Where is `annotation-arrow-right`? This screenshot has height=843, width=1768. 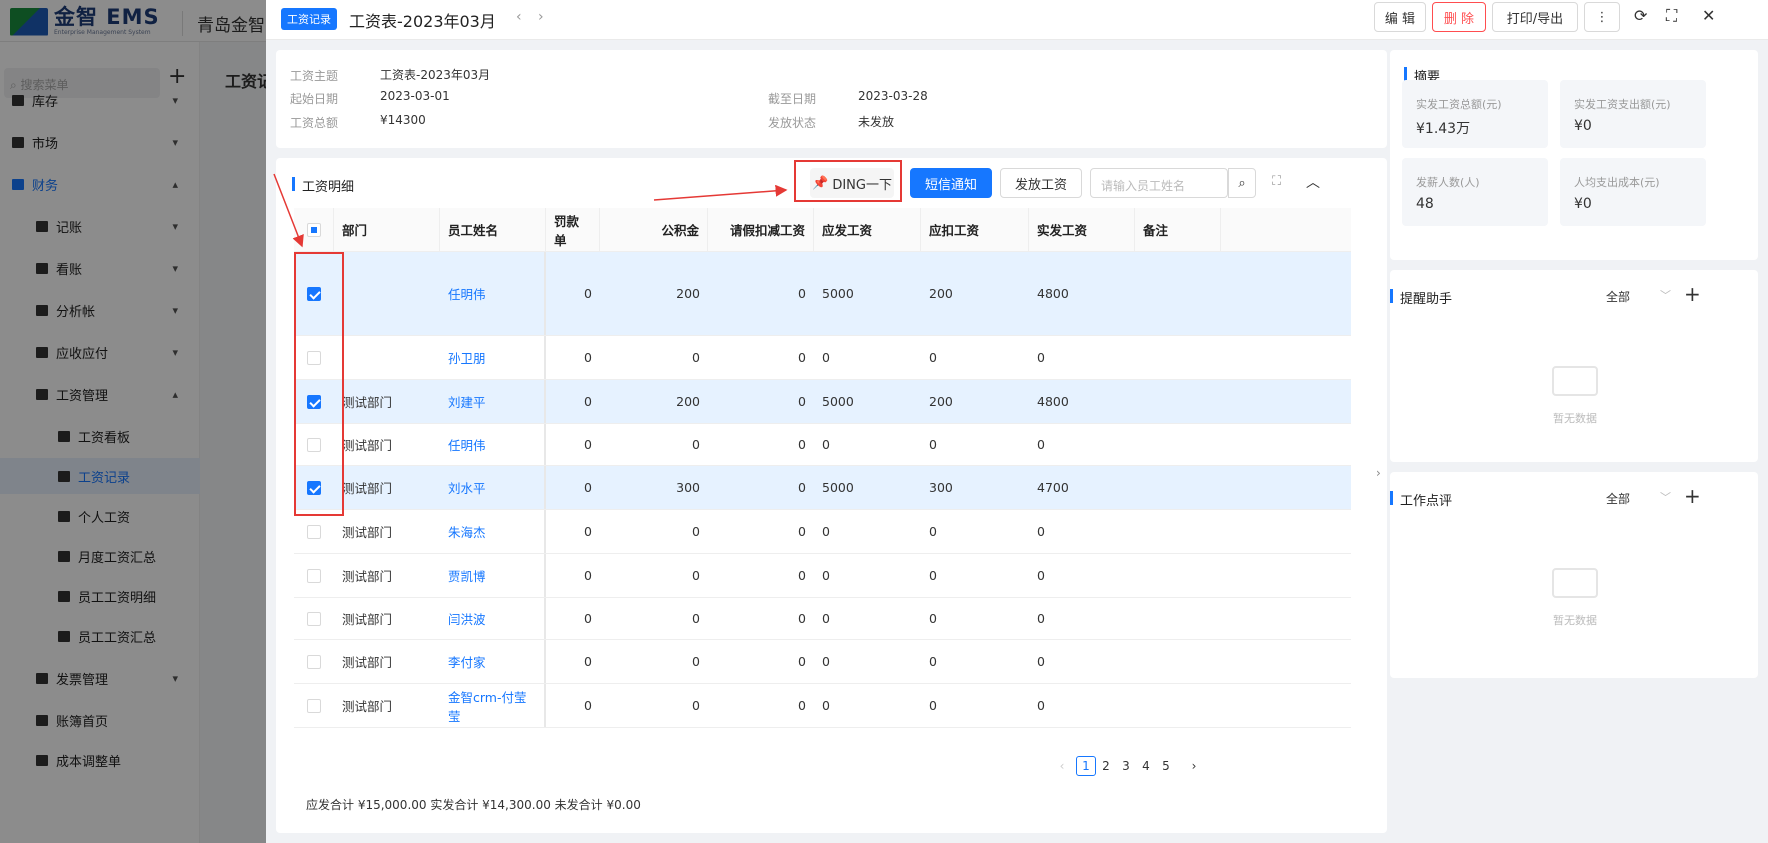
annotation-arrow-right is located at coordinates (720, 192).